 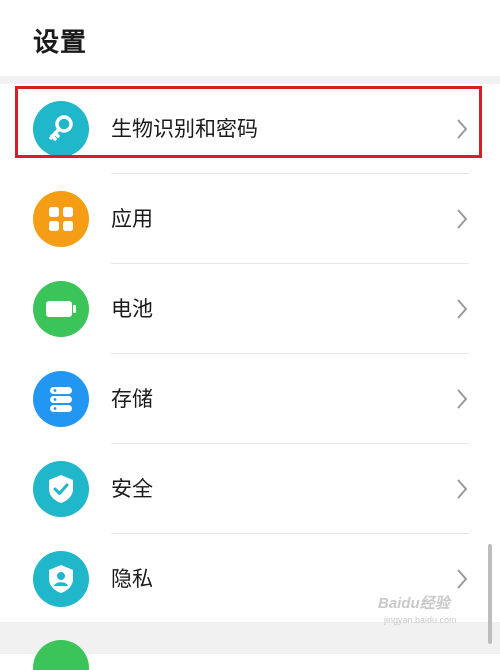 What do you see at coordinates (490, 594) in the screenshot?
I see `scrollbar` at bounding box center [490, 594].